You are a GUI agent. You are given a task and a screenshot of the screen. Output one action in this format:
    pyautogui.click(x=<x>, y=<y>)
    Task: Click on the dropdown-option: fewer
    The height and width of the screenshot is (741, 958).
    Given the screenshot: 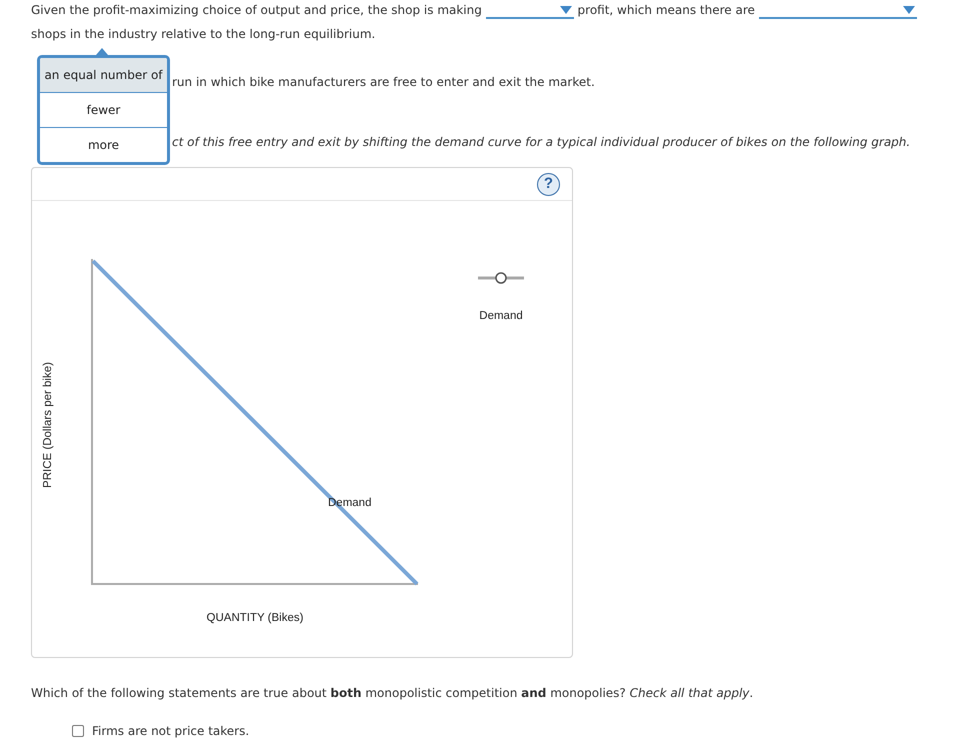 What is the action you would take?
    pyautogui.click(x=103, y=109)
    